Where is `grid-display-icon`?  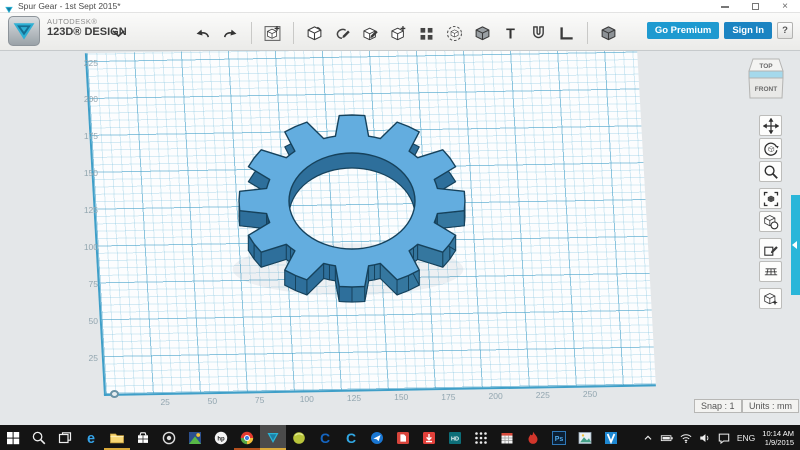 grid-display-icon is located at coordinates (771, 272).